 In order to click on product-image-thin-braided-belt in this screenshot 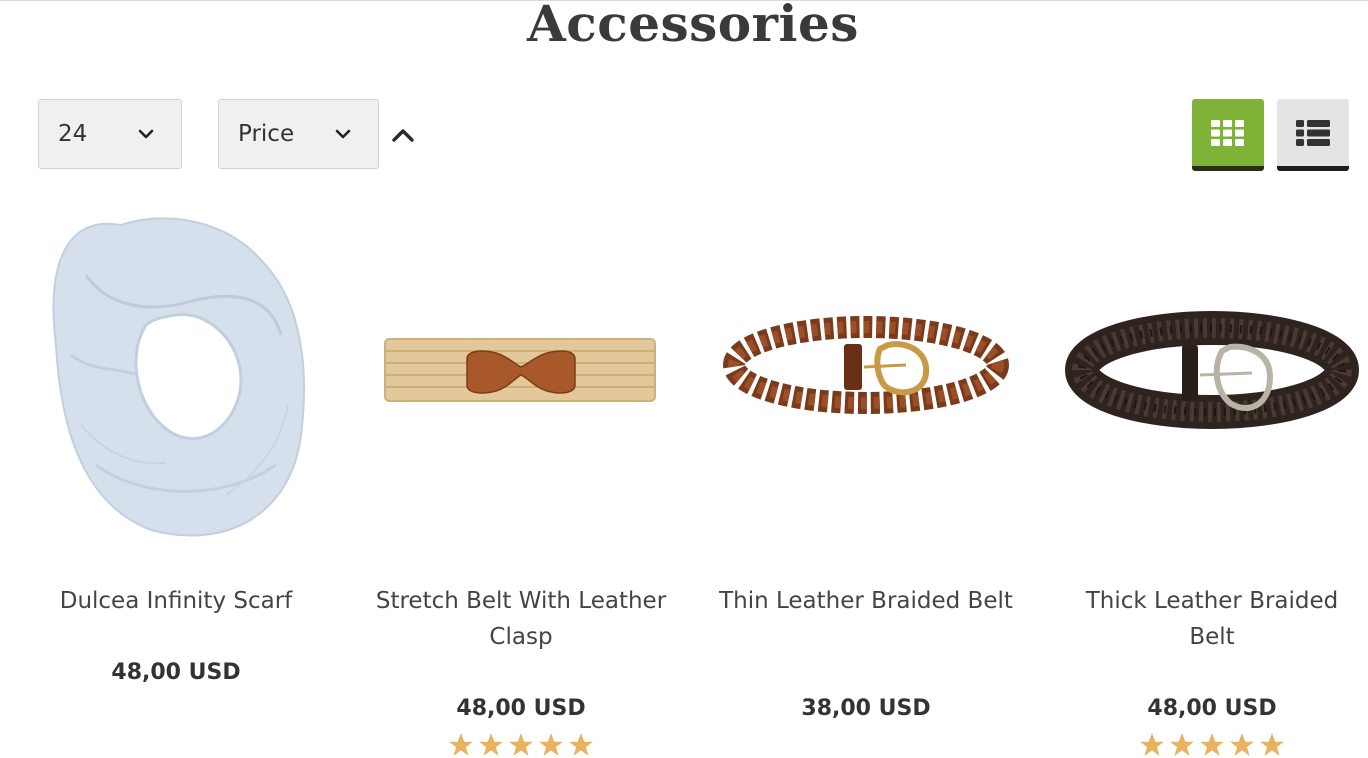, I will do `click(866, 380)`.